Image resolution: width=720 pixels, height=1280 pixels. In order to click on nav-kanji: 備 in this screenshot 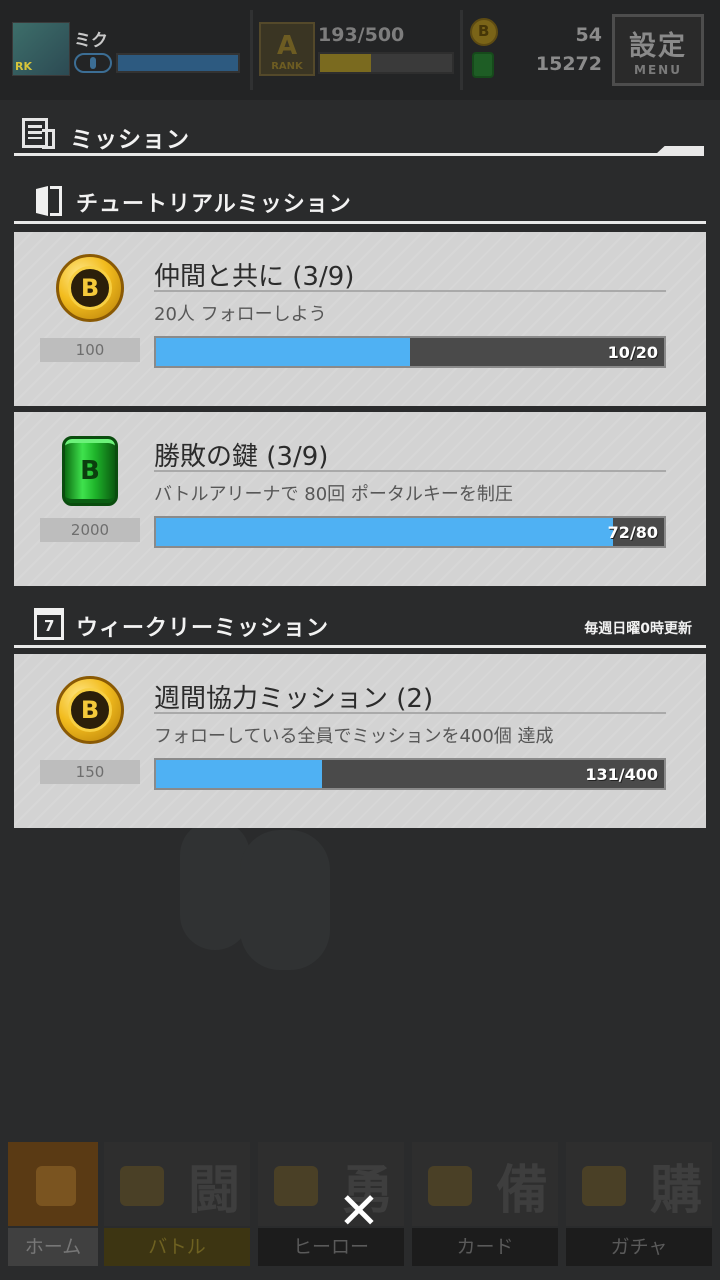, I will do `click(521, 1191)`.